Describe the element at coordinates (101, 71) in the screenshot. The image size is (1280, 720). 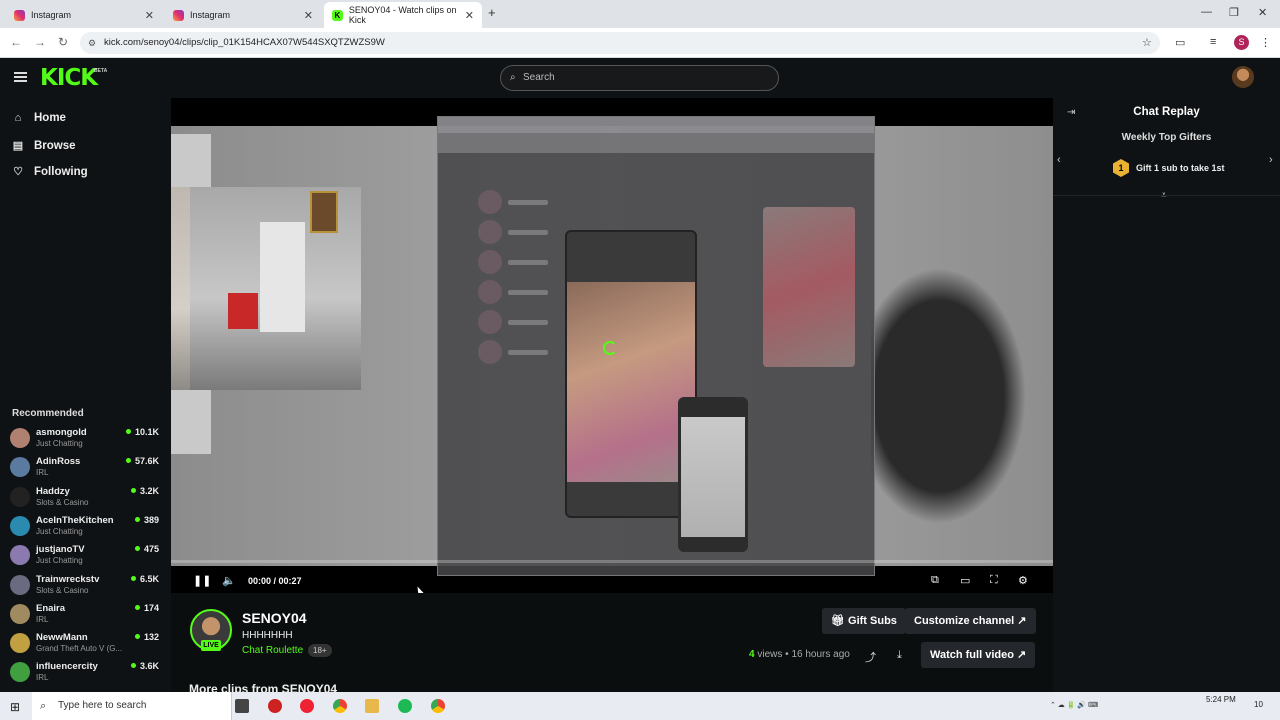
I see `beta-label: BETA` at that location.